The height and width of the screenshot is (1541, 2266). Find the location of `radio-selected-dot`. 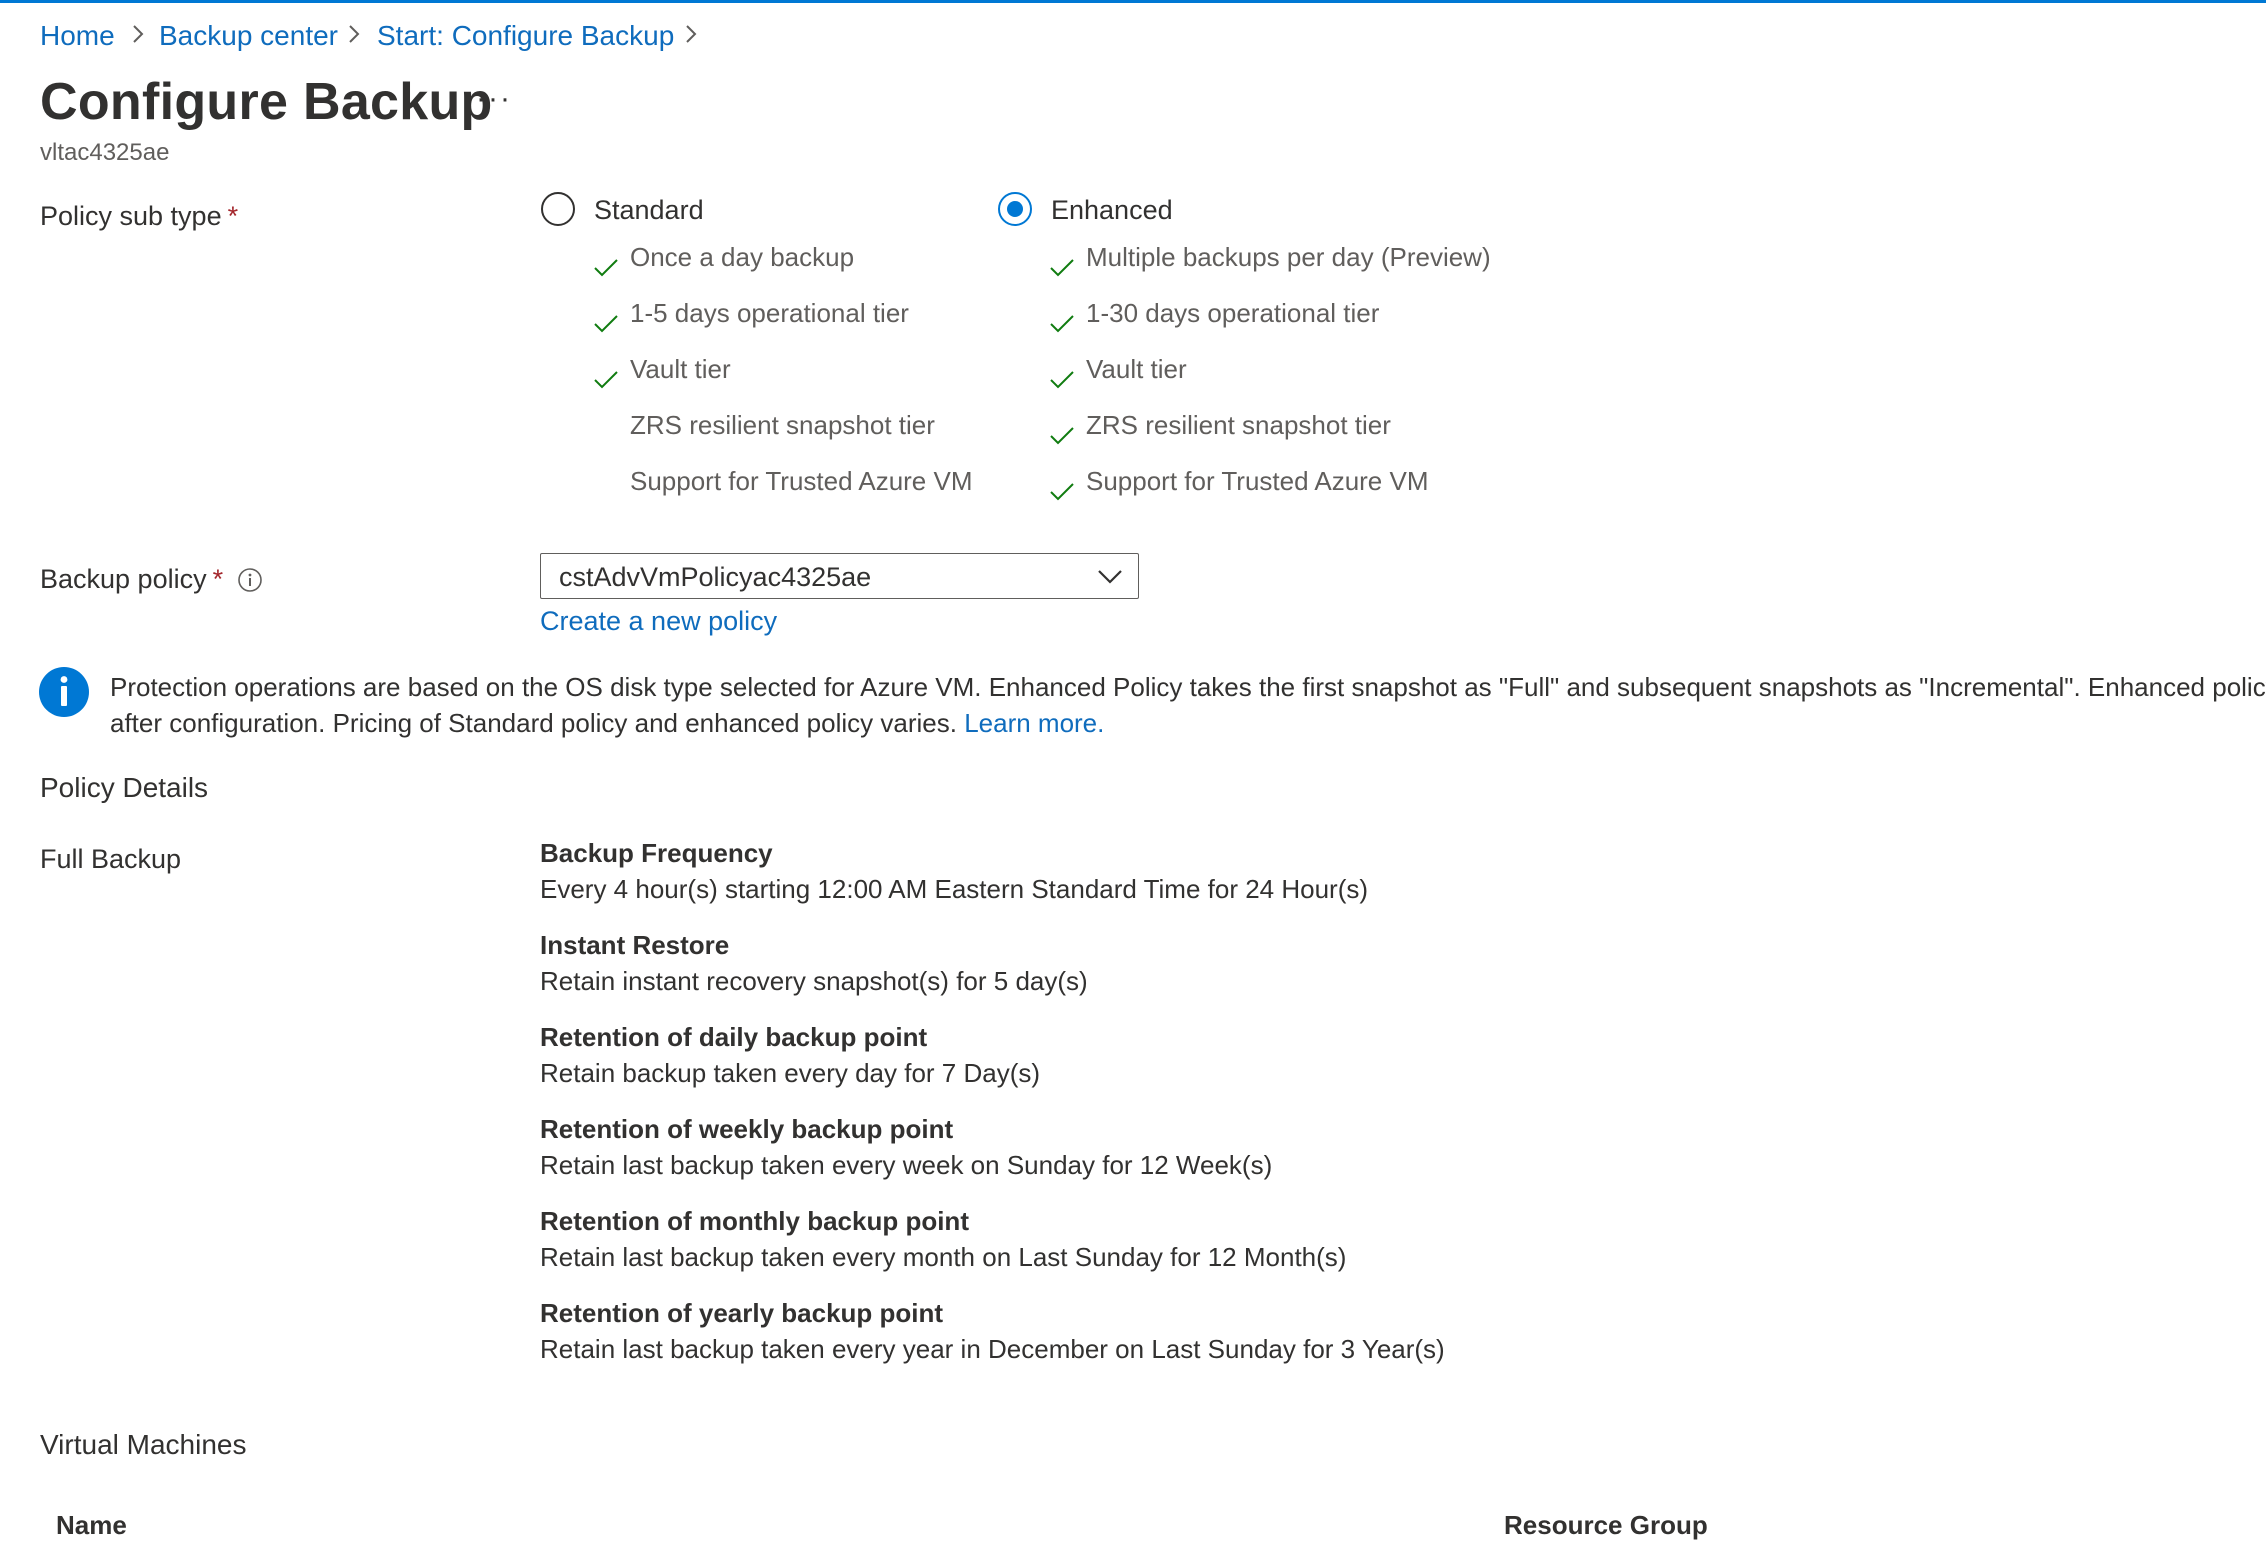

radio-selected-dot is located at coordinates (1015, 209).